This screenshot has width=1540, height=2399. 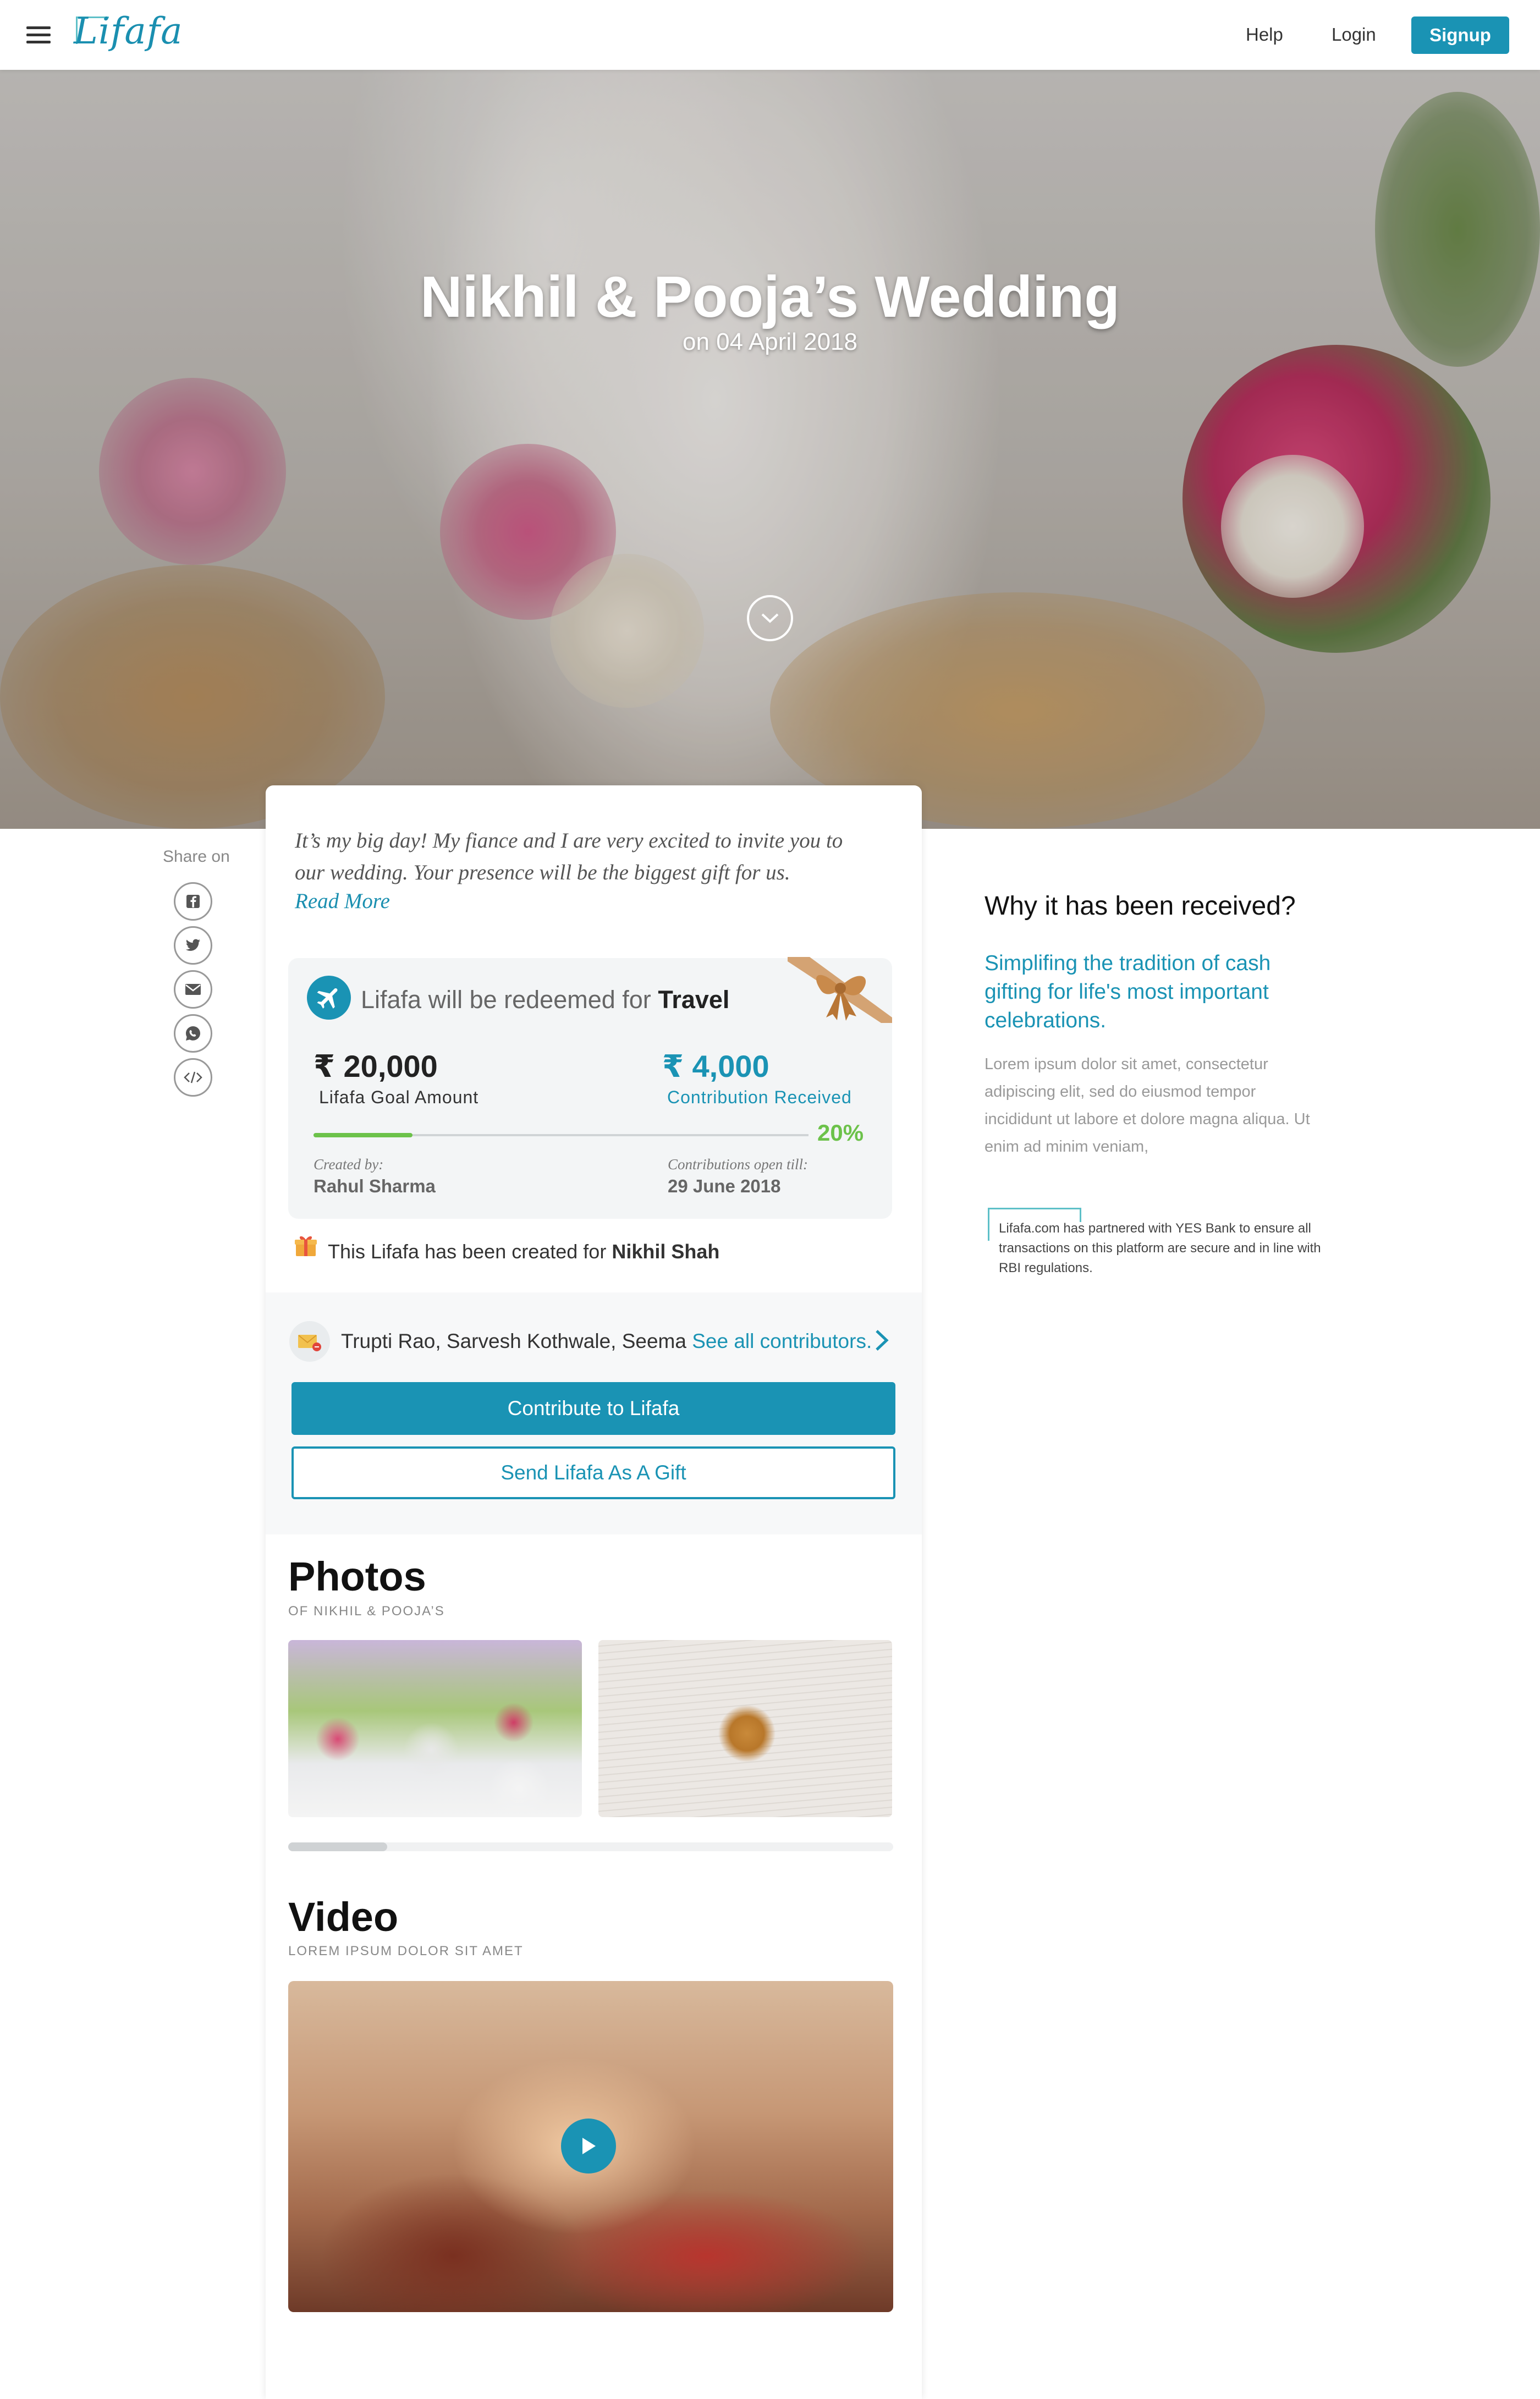 I want to click on email-icon, so click(x=193, y=989).